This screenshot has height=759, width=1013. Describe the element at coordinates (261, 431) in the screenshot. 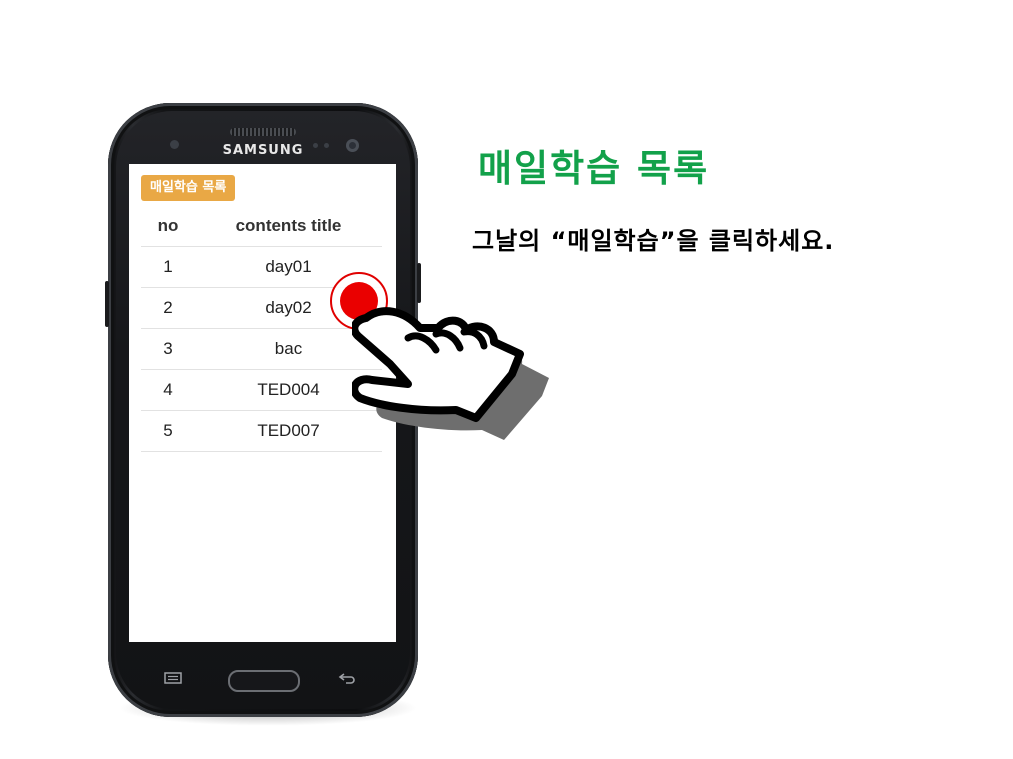

I see `table-row: 5 TED007` at that location.